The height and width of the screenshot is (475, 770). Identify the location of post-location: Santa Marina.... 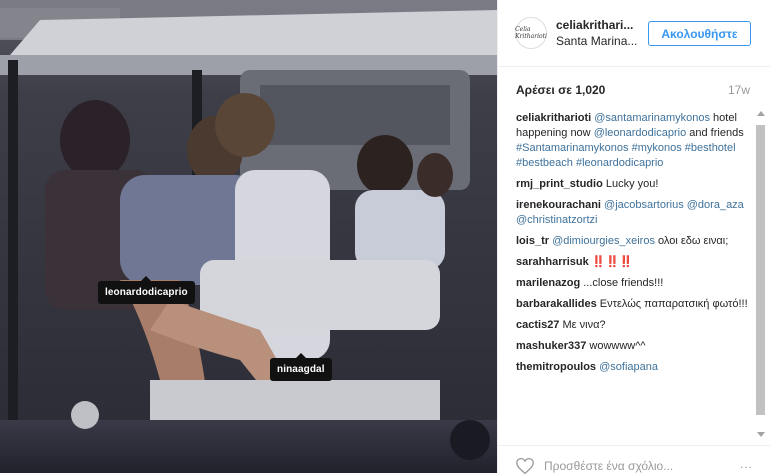
(596, 41).